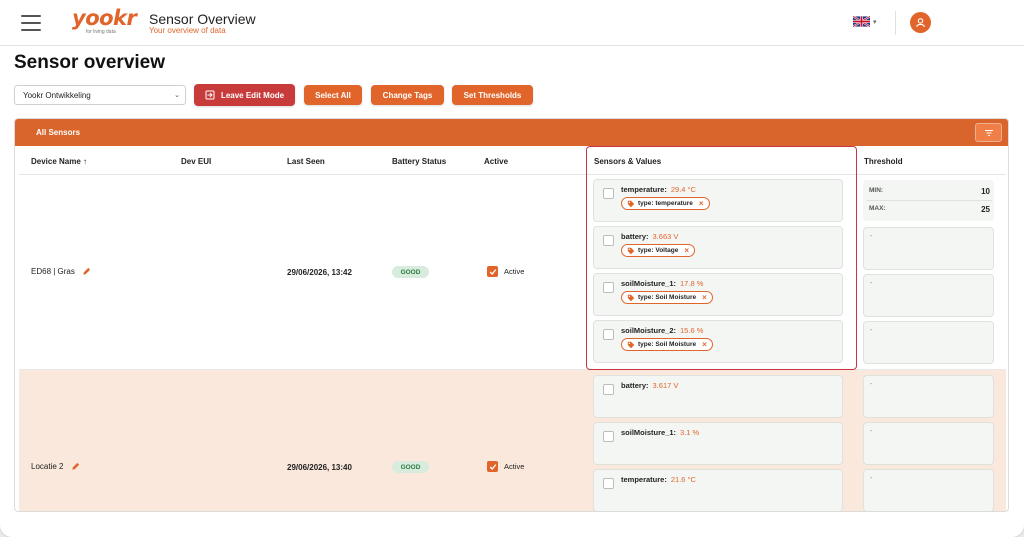 Image resolution: width=1024 pixels, height=537 pixels. What do you see at coordinates (187, 30) in the screenshot?
I see `app-subtitle: Your overview of data` at bounding box center [187, 30].